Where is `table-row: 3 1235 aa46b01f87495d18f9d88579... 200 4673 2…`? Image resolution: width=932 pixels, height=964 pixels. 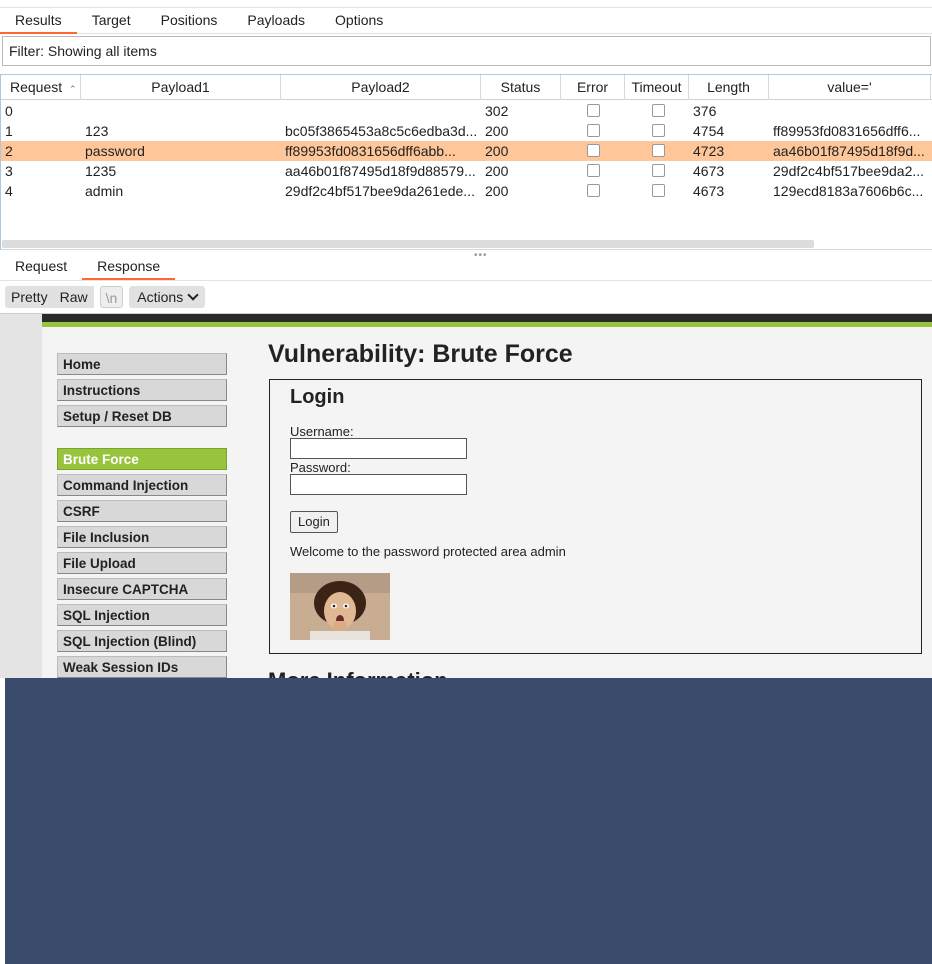 table-row: 3 1235 aa46b01f87495d18f9d88579... 200 4673 2… is located at coordinates (466, 171).